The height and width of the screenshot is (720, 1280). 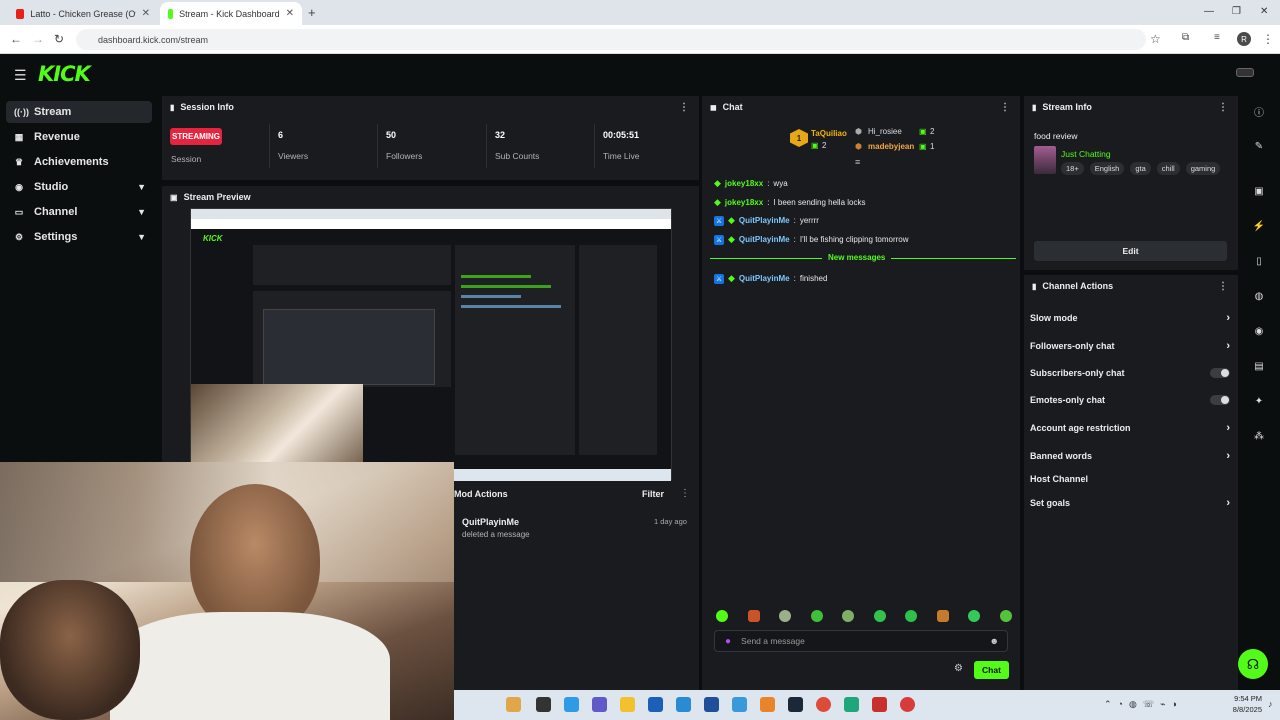 What do you see at coordinates (1130, 456) in the screenshot?
I see `action-banned-words: Banned words ›` at bounding box center [1130, 456].